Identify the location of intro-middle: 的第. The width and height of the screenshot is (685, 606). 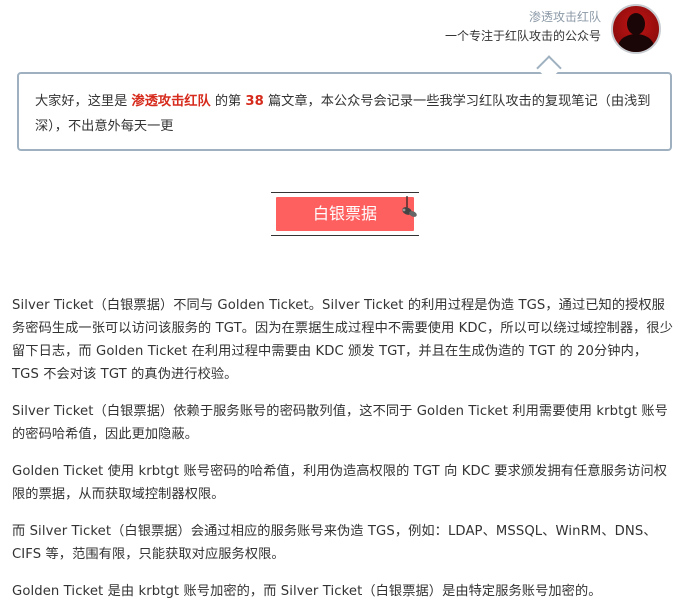
(228, 101).